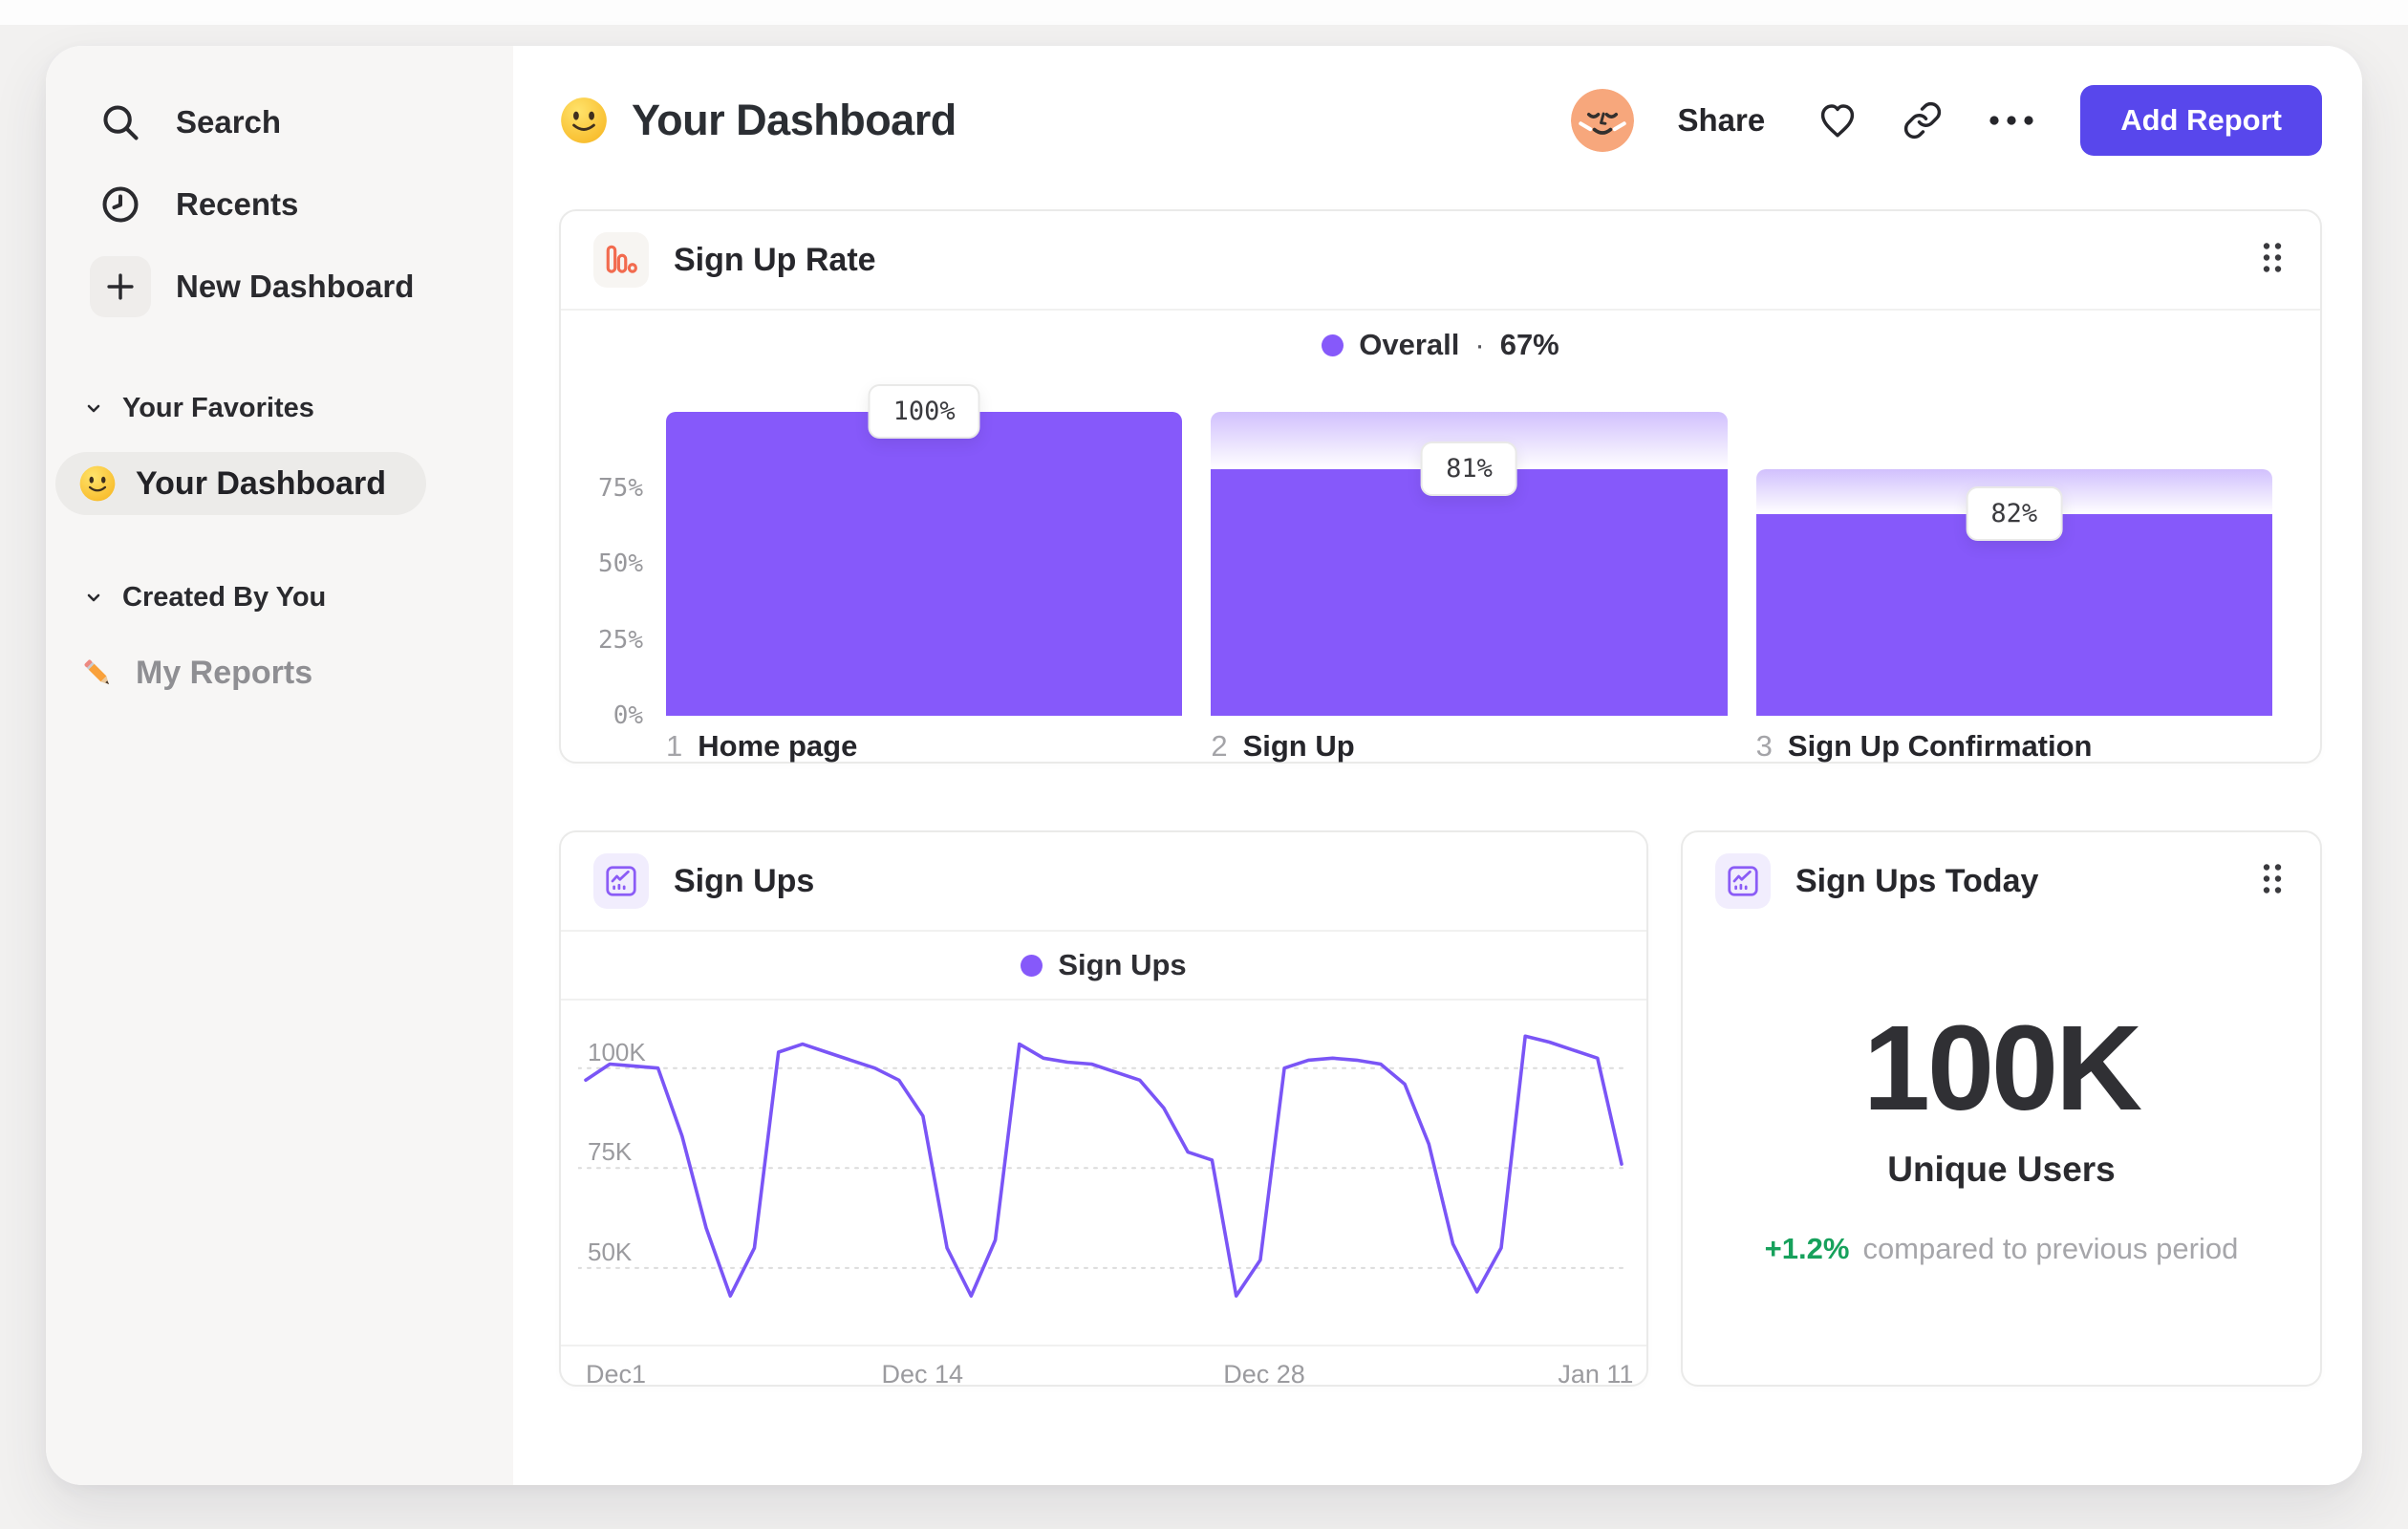 The image size is (2408, 1529). I want to click on page-title: Your Dashboard, so click(794, 120).